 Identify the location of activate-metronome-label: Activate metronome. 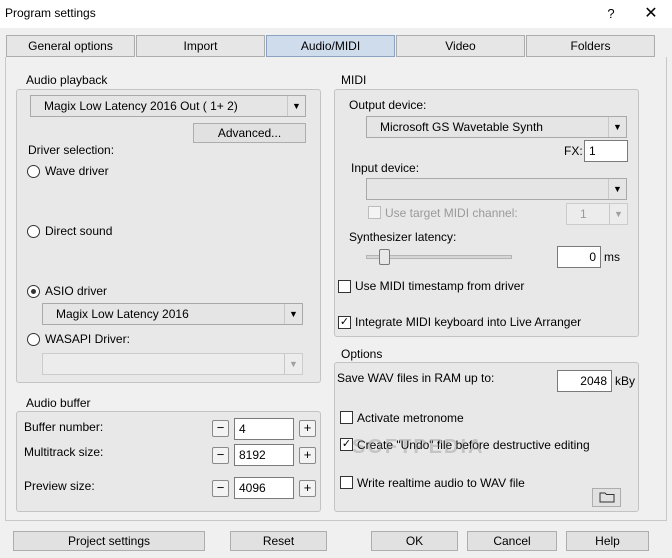
(410, 418).